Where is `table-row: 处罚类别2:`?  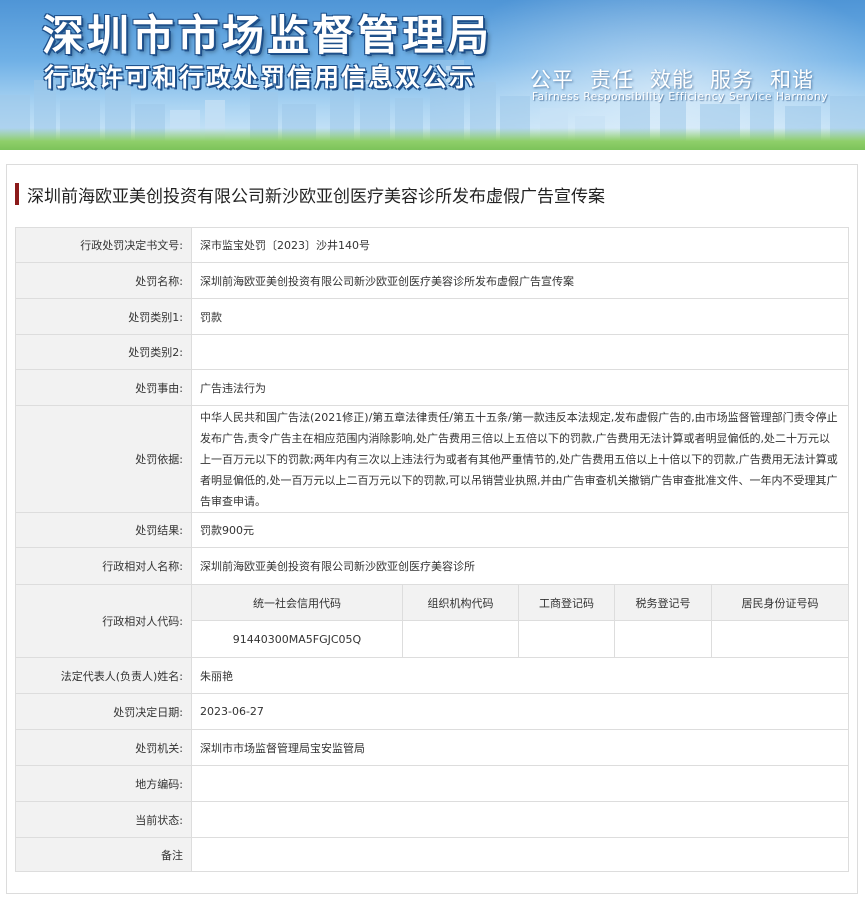 table-row: 处罚类别2: is located at coordinates (432, 352).